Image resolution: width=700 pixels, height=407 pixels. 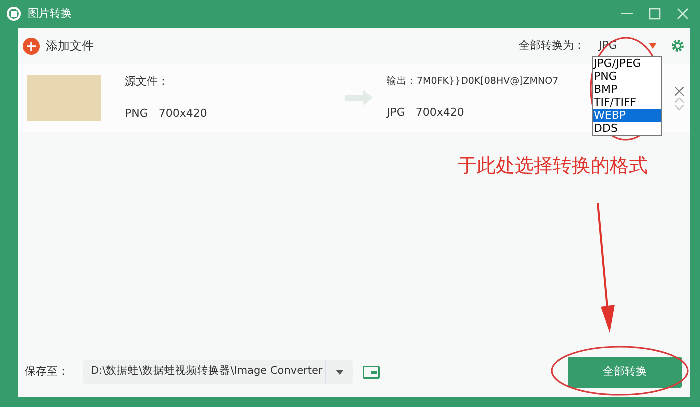 I want to click on convert-all-label: 全部转换为：, so click(x=552, y=46).